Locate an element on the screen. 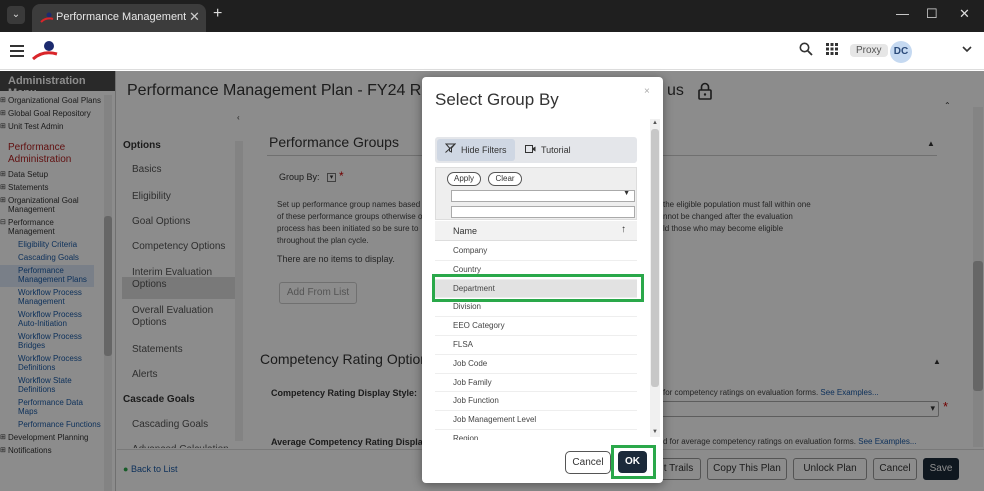  list-item-label: Job Code is located at coordinates (470, 363).